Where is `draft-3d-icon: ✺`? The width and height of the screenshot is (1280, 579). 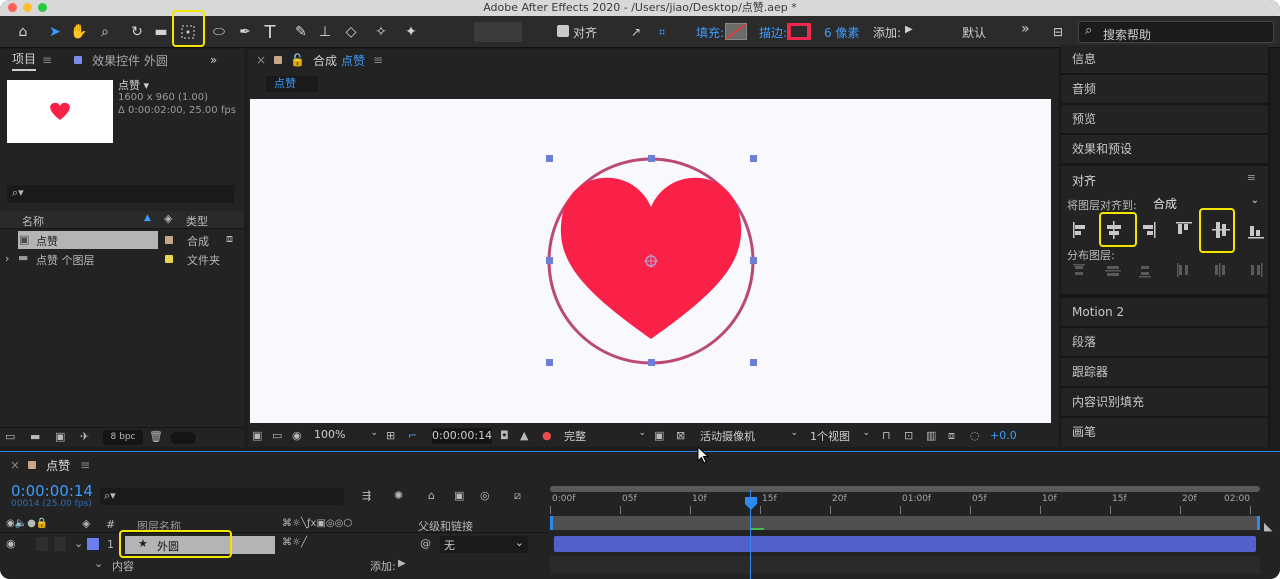 draft-3d-icon: ✺ is located at coordinates (398, 495).